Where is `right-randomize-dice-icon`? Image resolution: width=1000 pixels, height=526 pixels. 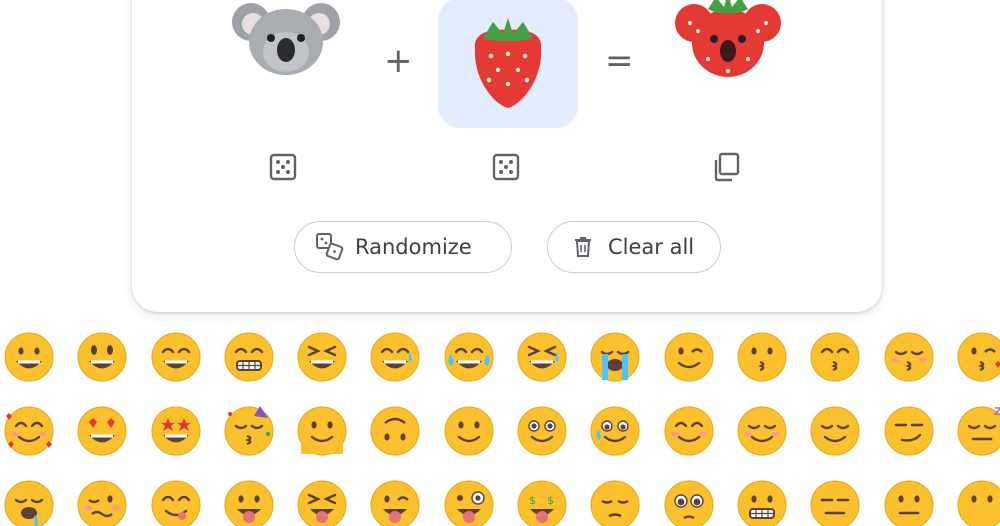 right-randomize-dice-icon is located at coordinates (506, 167).